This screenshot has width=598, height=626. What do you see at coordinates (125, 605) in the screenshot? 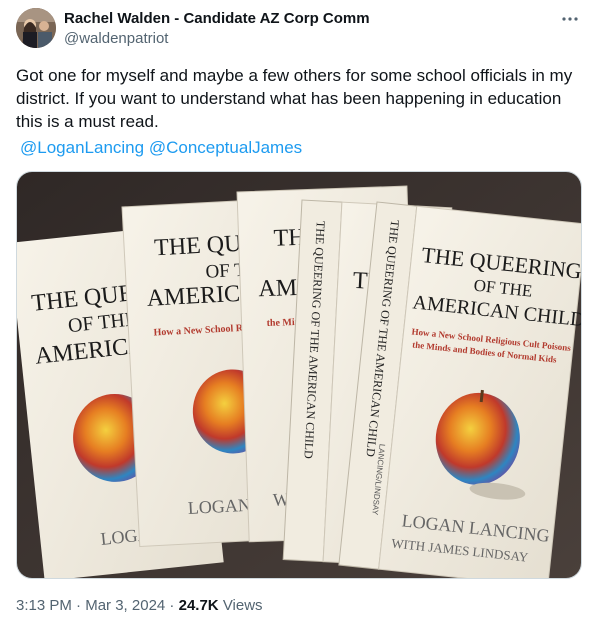
I see `tweet-date: Mar 3, 2024` at bounding box center [125, 605].